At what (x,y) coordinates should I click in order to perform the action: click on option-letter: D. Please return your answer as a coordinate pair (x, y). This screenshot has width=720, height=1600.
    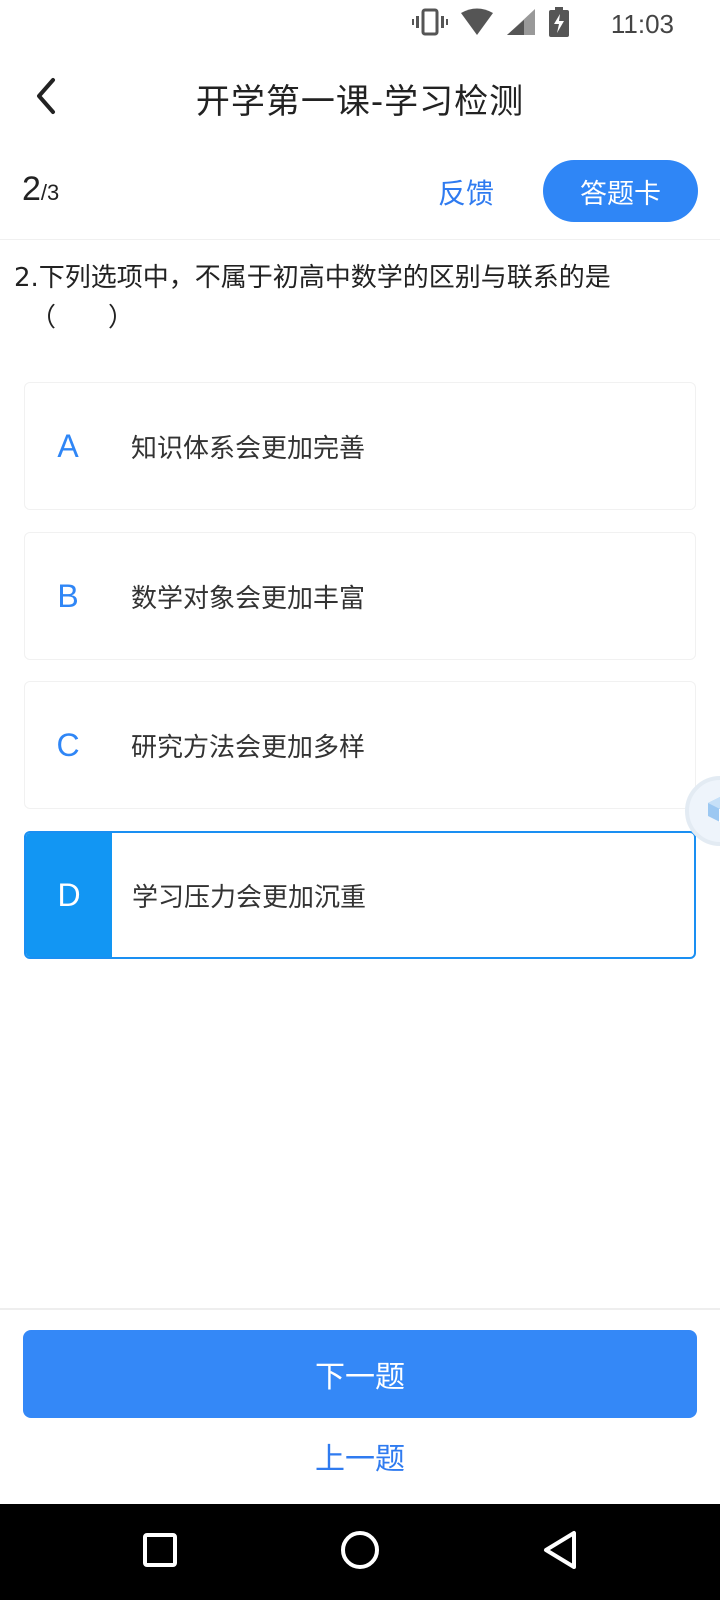
    Looking at the image, I should click on (69, 895).